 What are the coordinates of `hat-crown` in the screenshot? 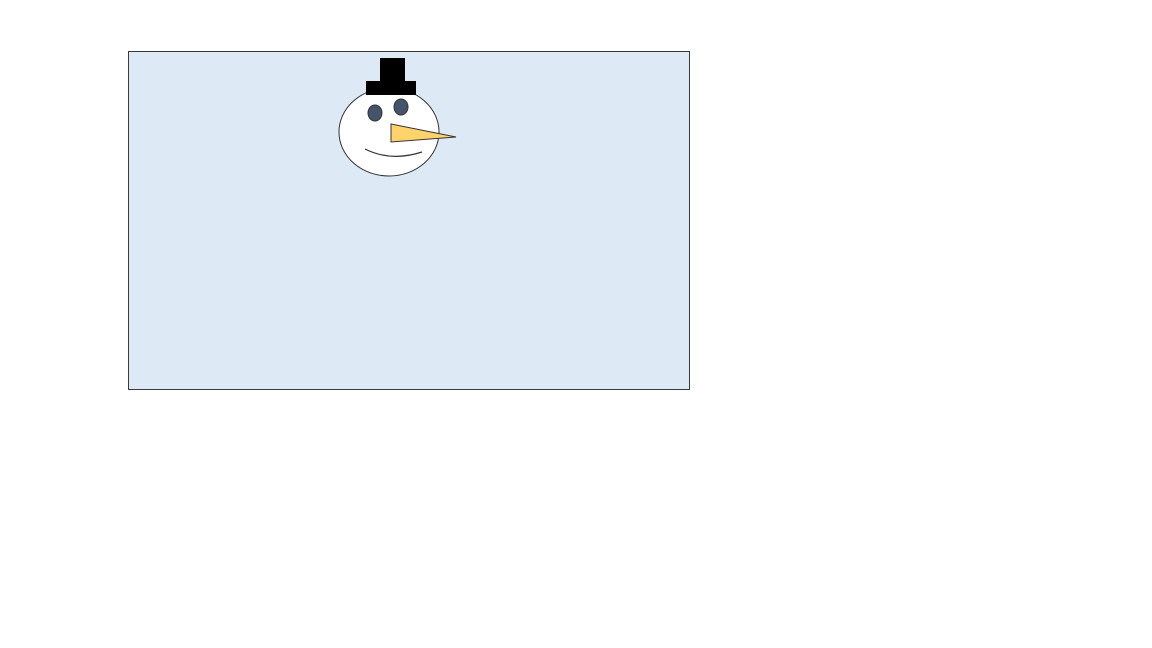 It's located at (392, 70).